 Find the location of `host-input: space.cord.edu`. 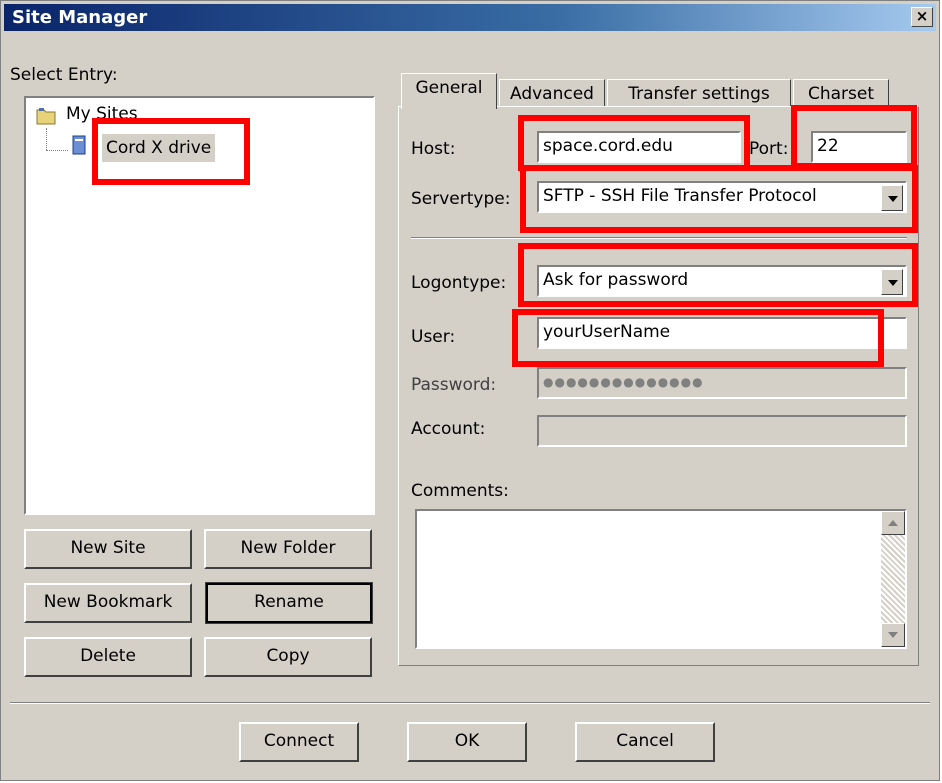

host-input: space.cord.edu is located at coordinates (639, 147).